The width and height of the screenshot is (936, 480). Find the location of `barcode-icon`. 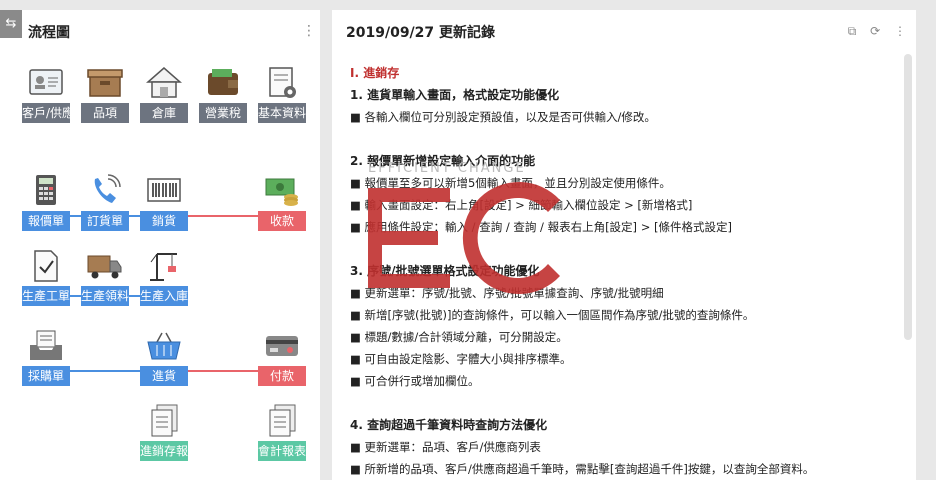

barcode-icon is located at coordinates (164, 190).